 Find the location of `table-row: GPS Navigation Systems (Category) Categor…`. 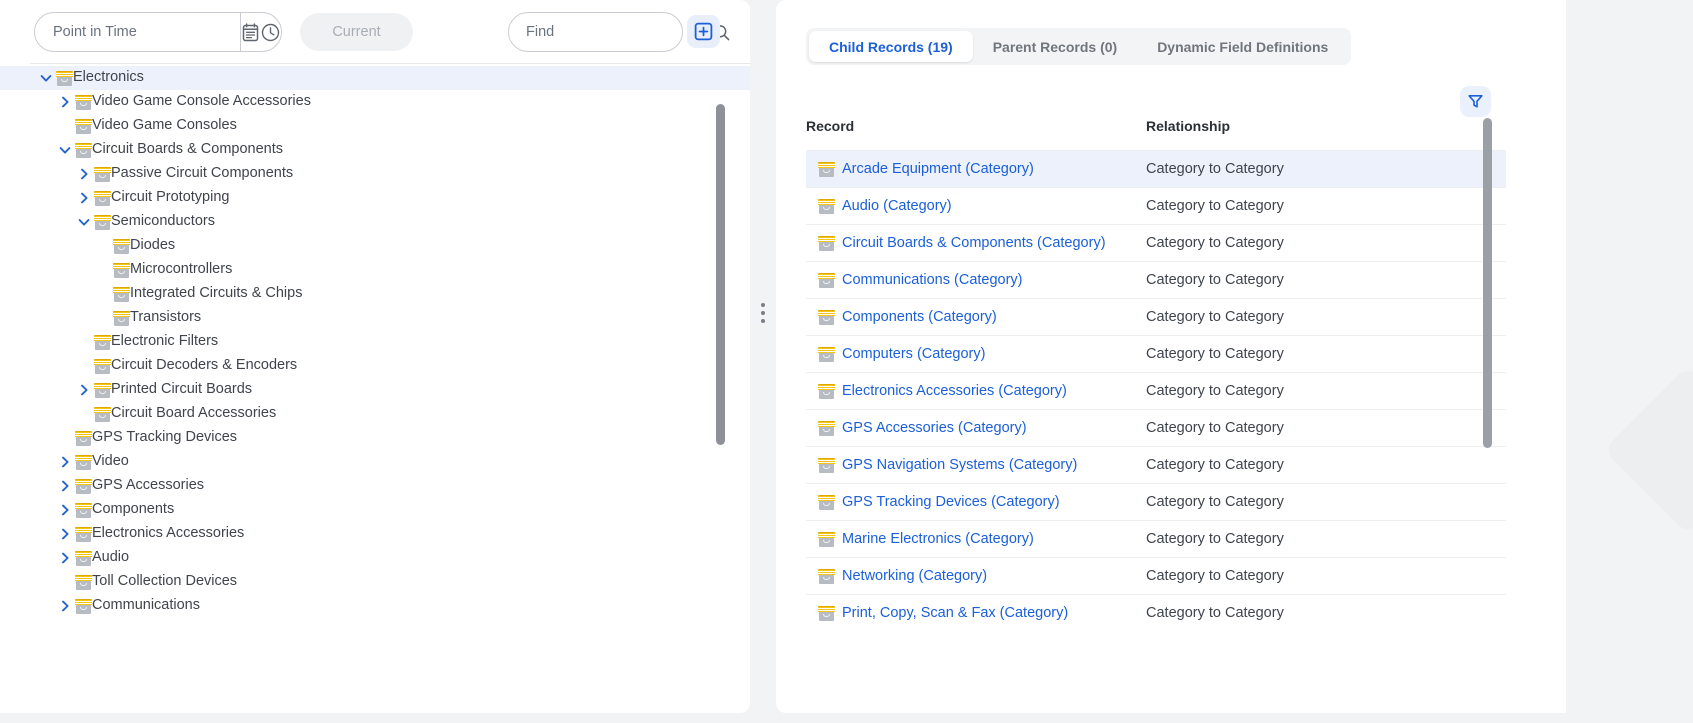

table-row: GPS Navigation Systems (Category) Categor… is located at coordinates (1156, 464).